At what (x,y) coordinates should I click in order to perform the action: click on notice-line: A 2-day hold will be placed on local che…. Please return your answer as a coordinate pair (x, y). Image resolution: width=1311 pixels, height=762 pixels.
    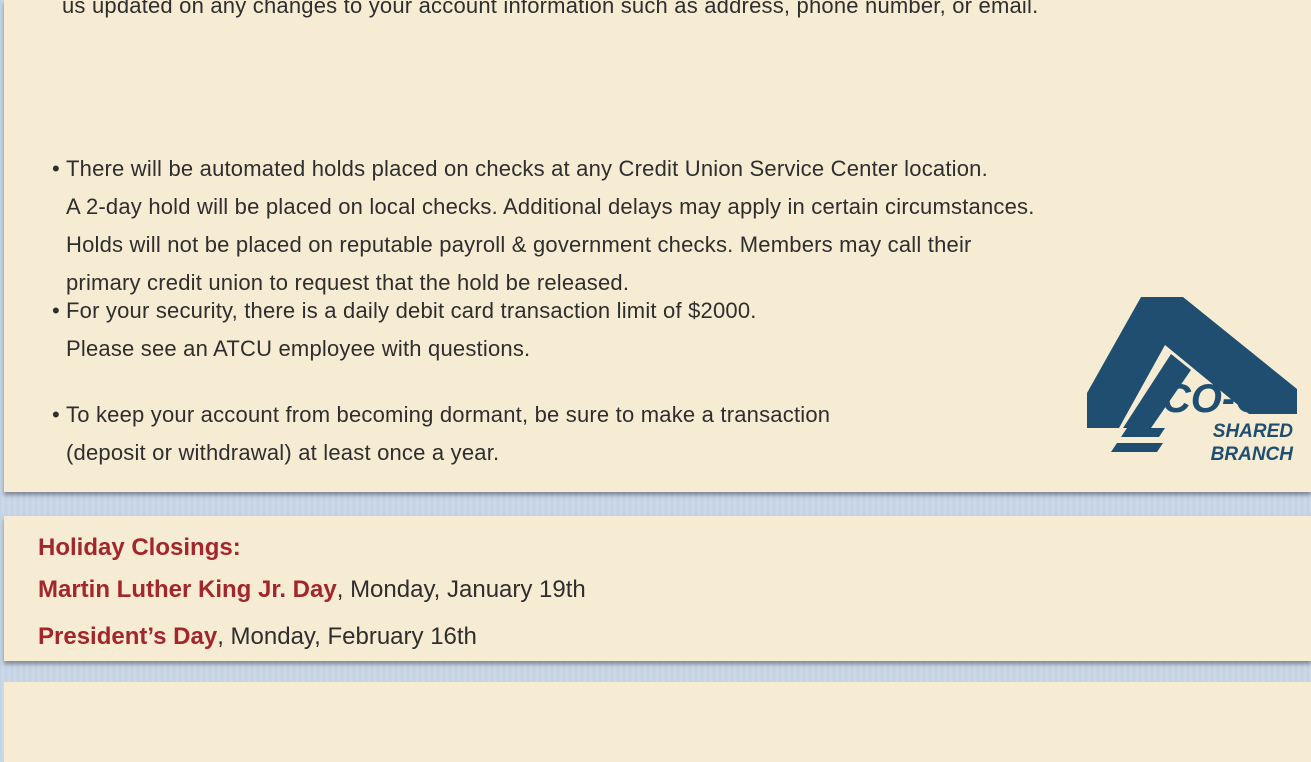
    Looking at the image, I should click on (550, 206).